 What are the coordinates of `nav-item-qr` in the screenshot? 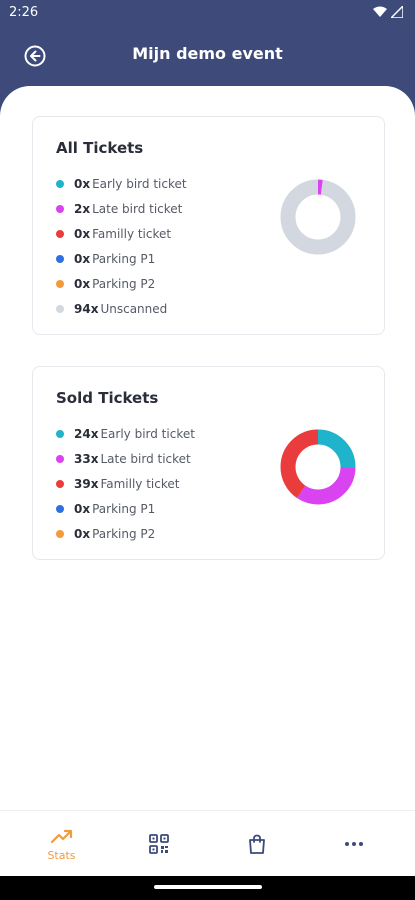 It's located at (158, 844).